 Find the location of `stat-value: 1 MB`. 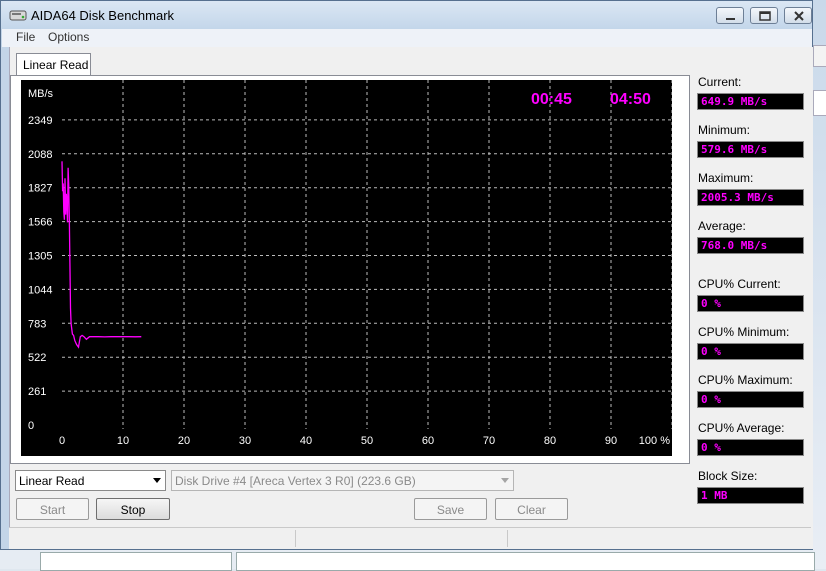

stat-value: 1 MB is located at coordinates (750, 495).